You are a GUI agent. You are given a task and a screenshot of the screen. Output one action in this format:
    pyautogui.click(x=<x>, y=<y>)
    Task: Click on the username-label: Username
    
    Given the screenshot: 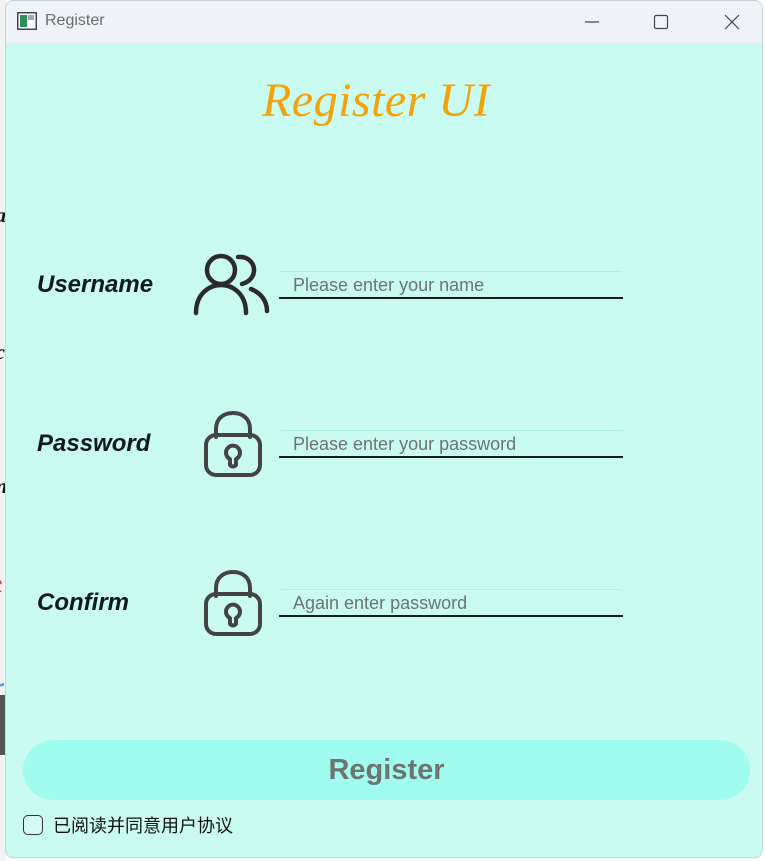 What is the action you would take?
    pyautogui.click(x=95, y=284)
    